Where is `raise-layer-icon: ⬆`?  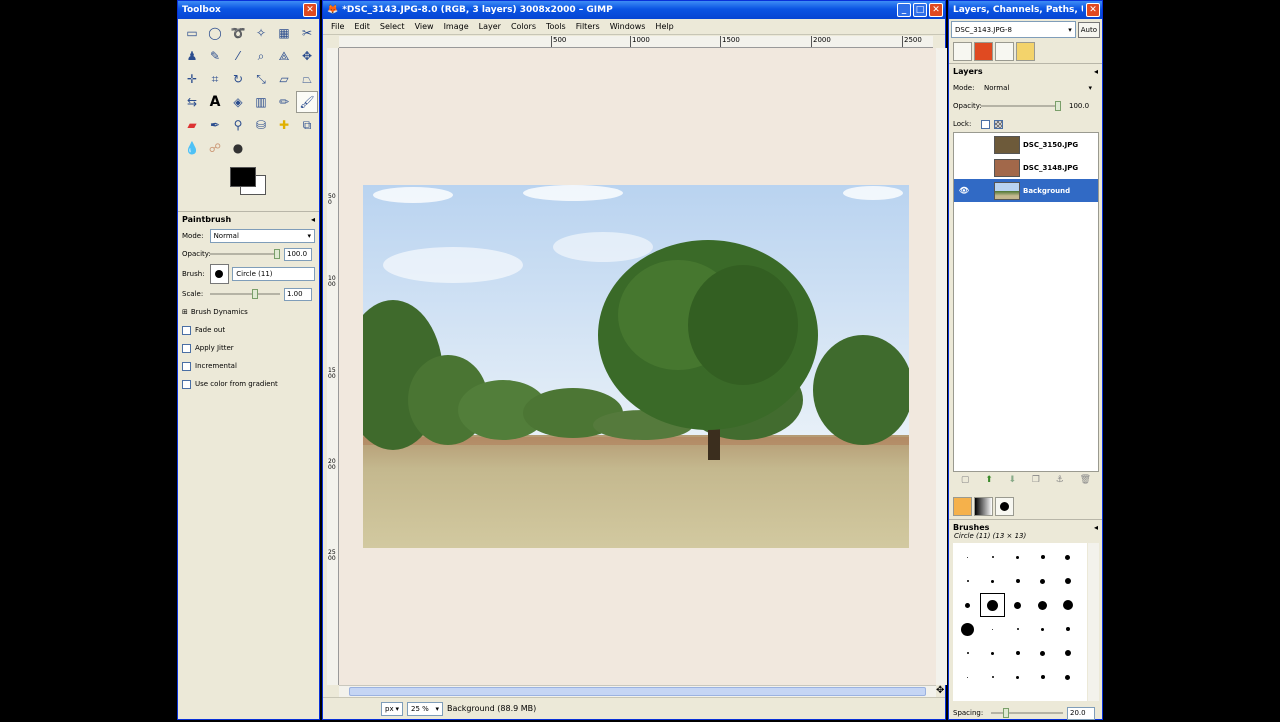
raise-layer-icon: ⬆ is located at coordinates (989, 480).